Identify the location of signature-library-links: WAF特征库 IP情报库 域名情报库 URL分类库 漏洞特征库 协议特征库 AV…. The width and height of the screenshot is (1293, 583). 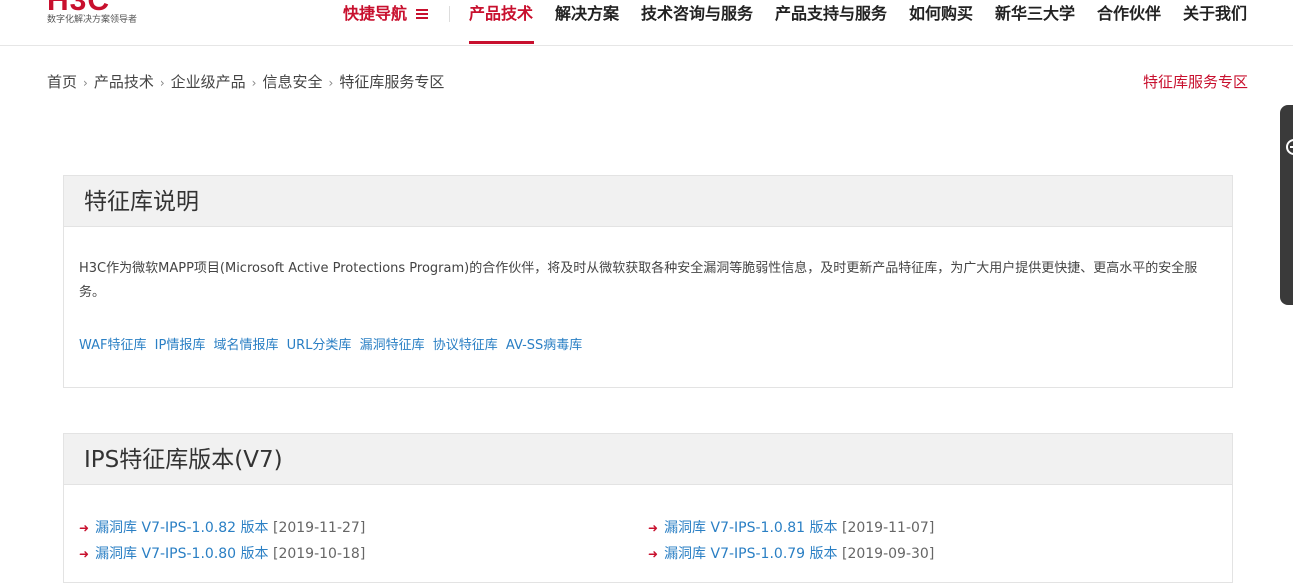
(332, 346).